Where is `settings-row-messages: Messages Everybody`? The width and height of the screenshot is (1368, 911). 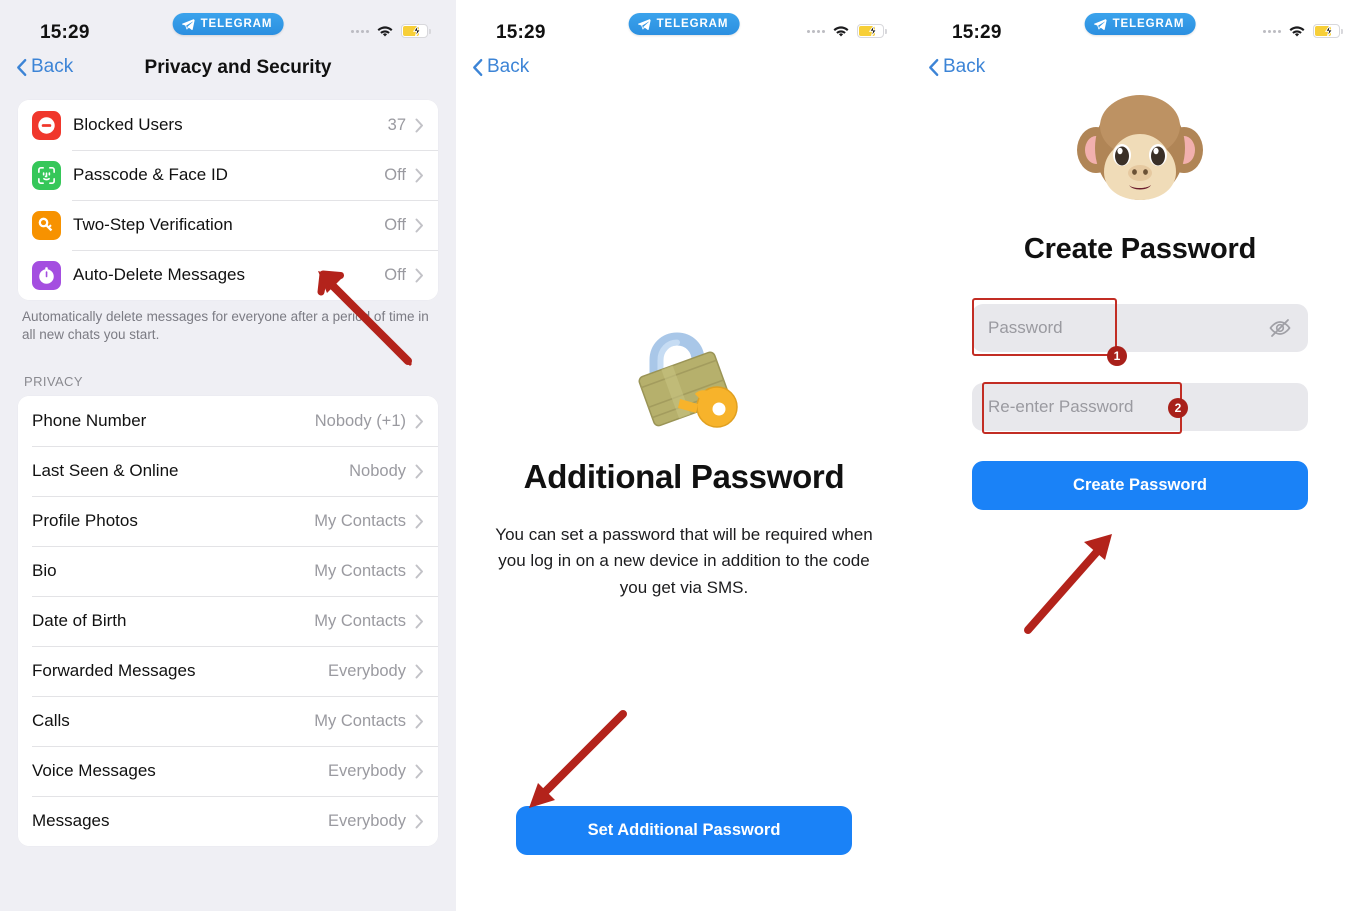
settings-row-messages: Messages Everybody is located at coordinates (228, 821).